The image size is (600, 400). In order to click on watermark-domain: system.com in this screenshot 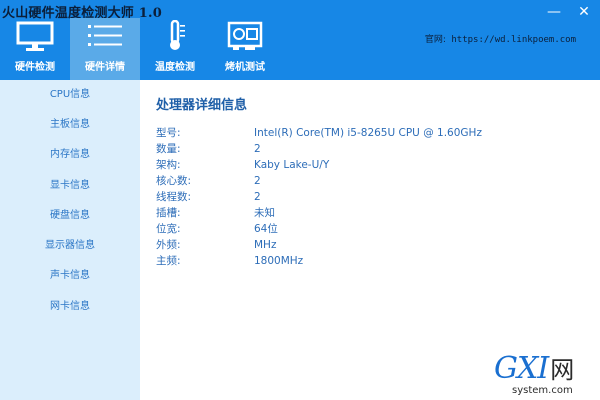, I will do `click(542, 390)`.